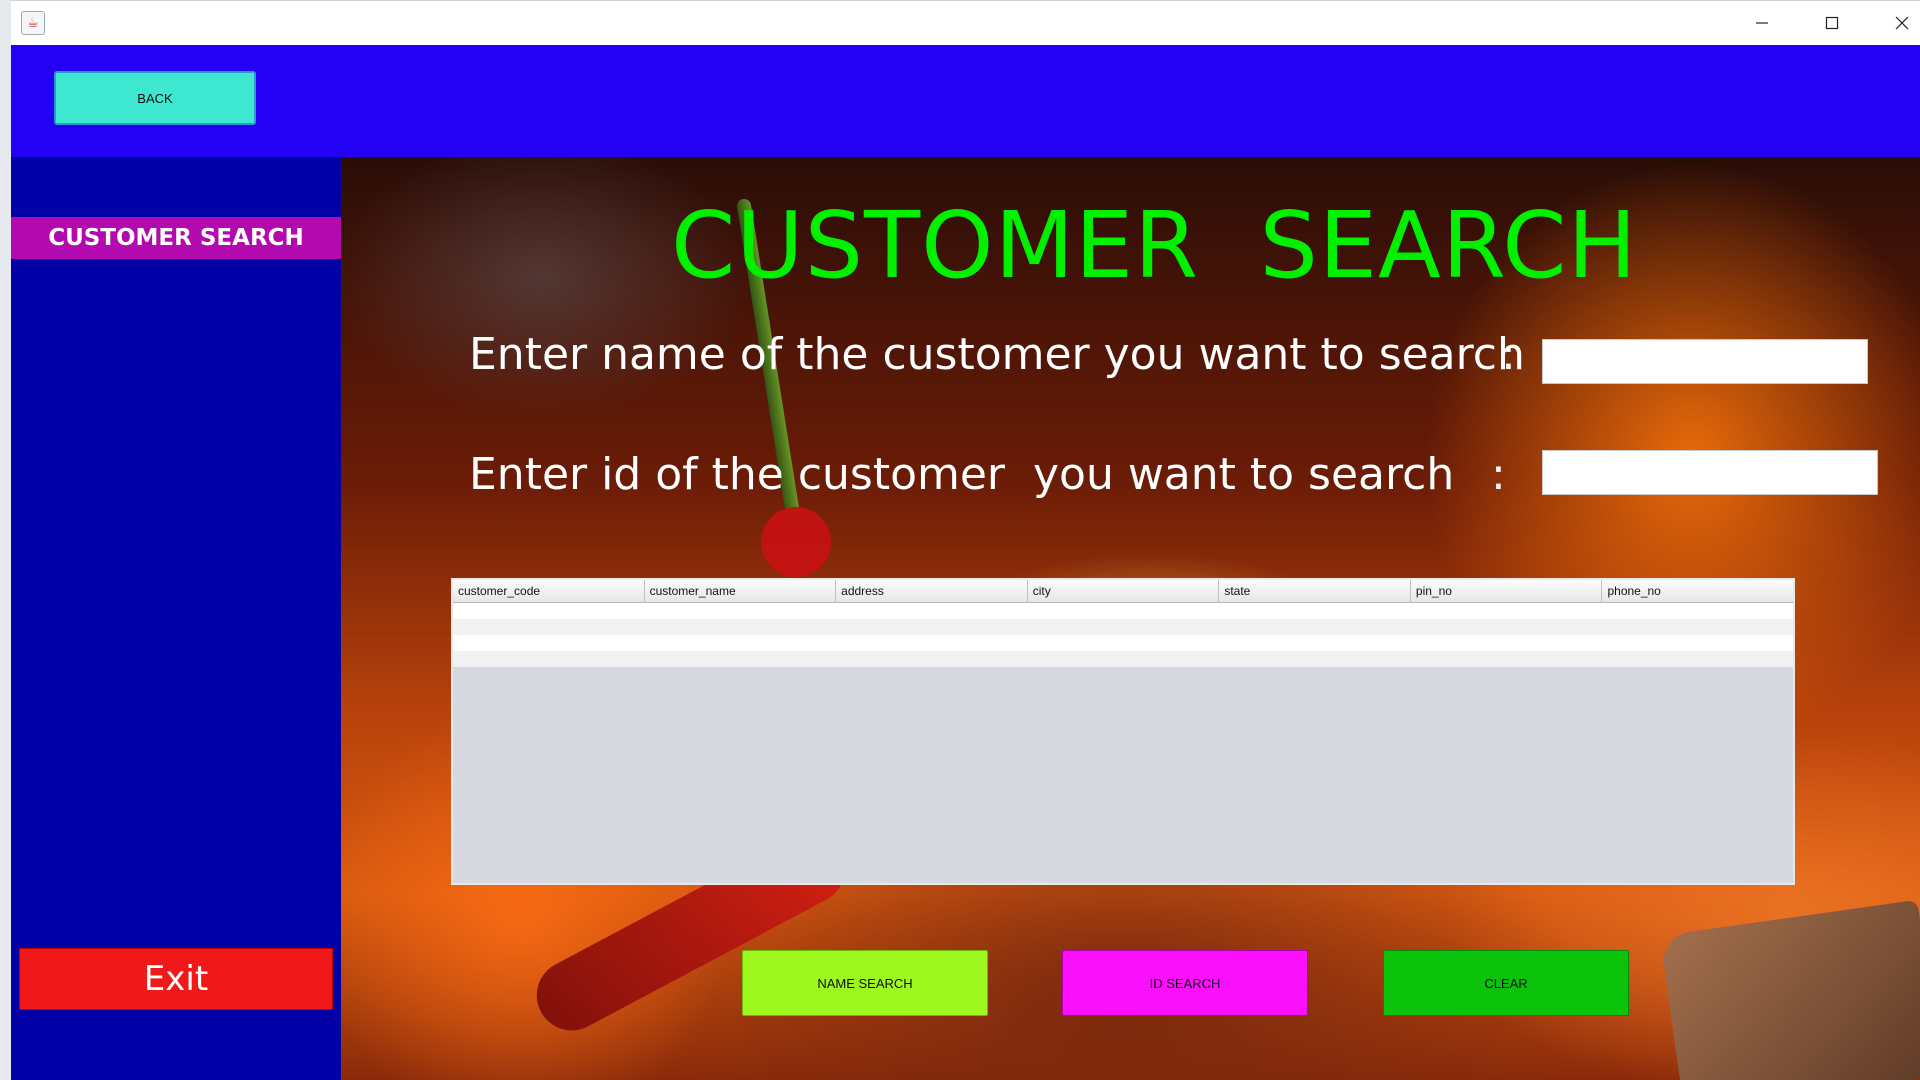 The image size is (1920, 1080). I want to click on id-search-input, so click(1710, 472).